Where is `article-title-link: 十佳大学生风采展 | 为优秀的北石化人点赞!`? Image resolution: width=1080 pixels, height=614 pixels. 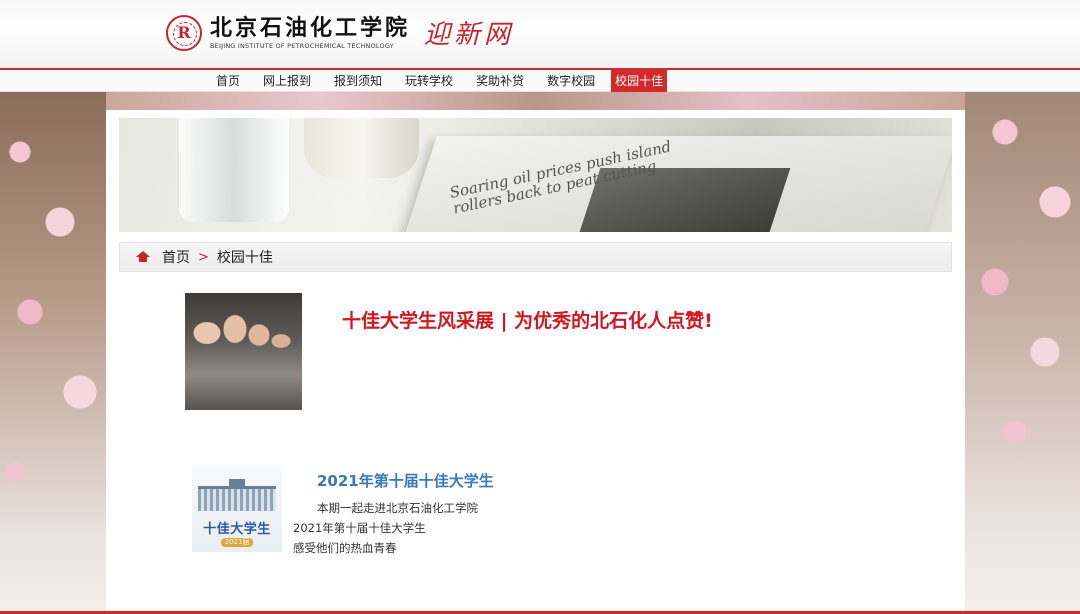
article-title-link: 十佳大学生风采展 | 为优秀的北石化人点赞! is located at coordinates (527, 319).